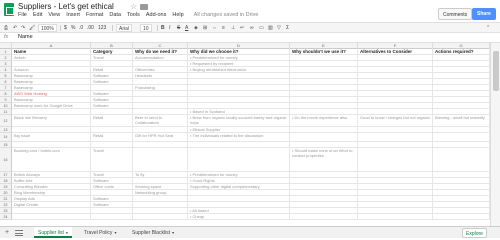 The width and height of the screenshot is (500, 240). Describe the element at coordinates (51, 204) in the screenshot. I see `table-cell: Digital Create` at that location.